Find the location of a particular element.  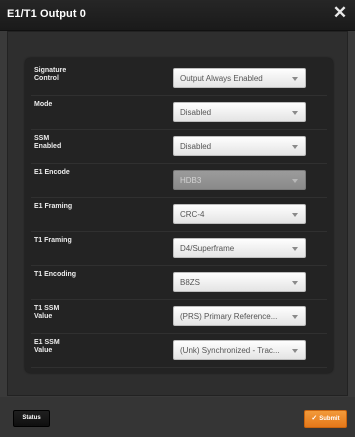

check-icon: ✓ is located at coordinates (314, 418).